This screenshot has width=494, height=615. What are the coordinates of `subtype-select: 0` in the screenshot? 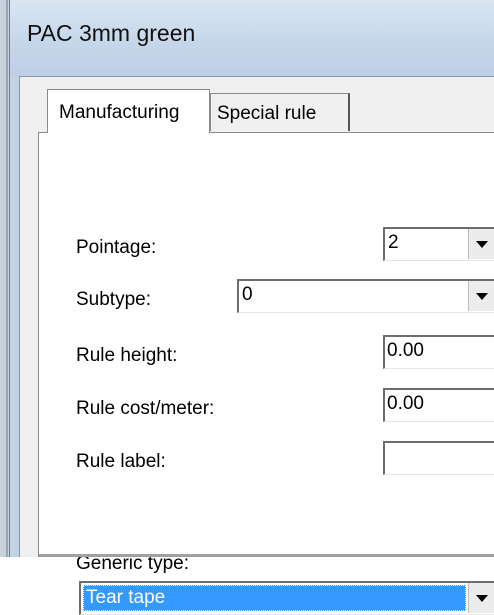 It's located at (365, 296).